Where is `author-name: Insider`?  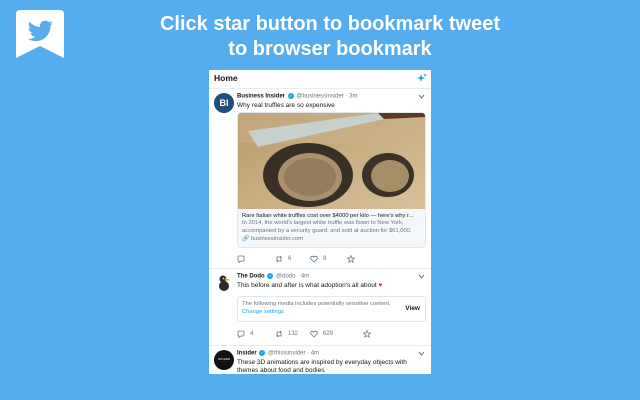 author-name: Insider is located at coordinates (247, 354).